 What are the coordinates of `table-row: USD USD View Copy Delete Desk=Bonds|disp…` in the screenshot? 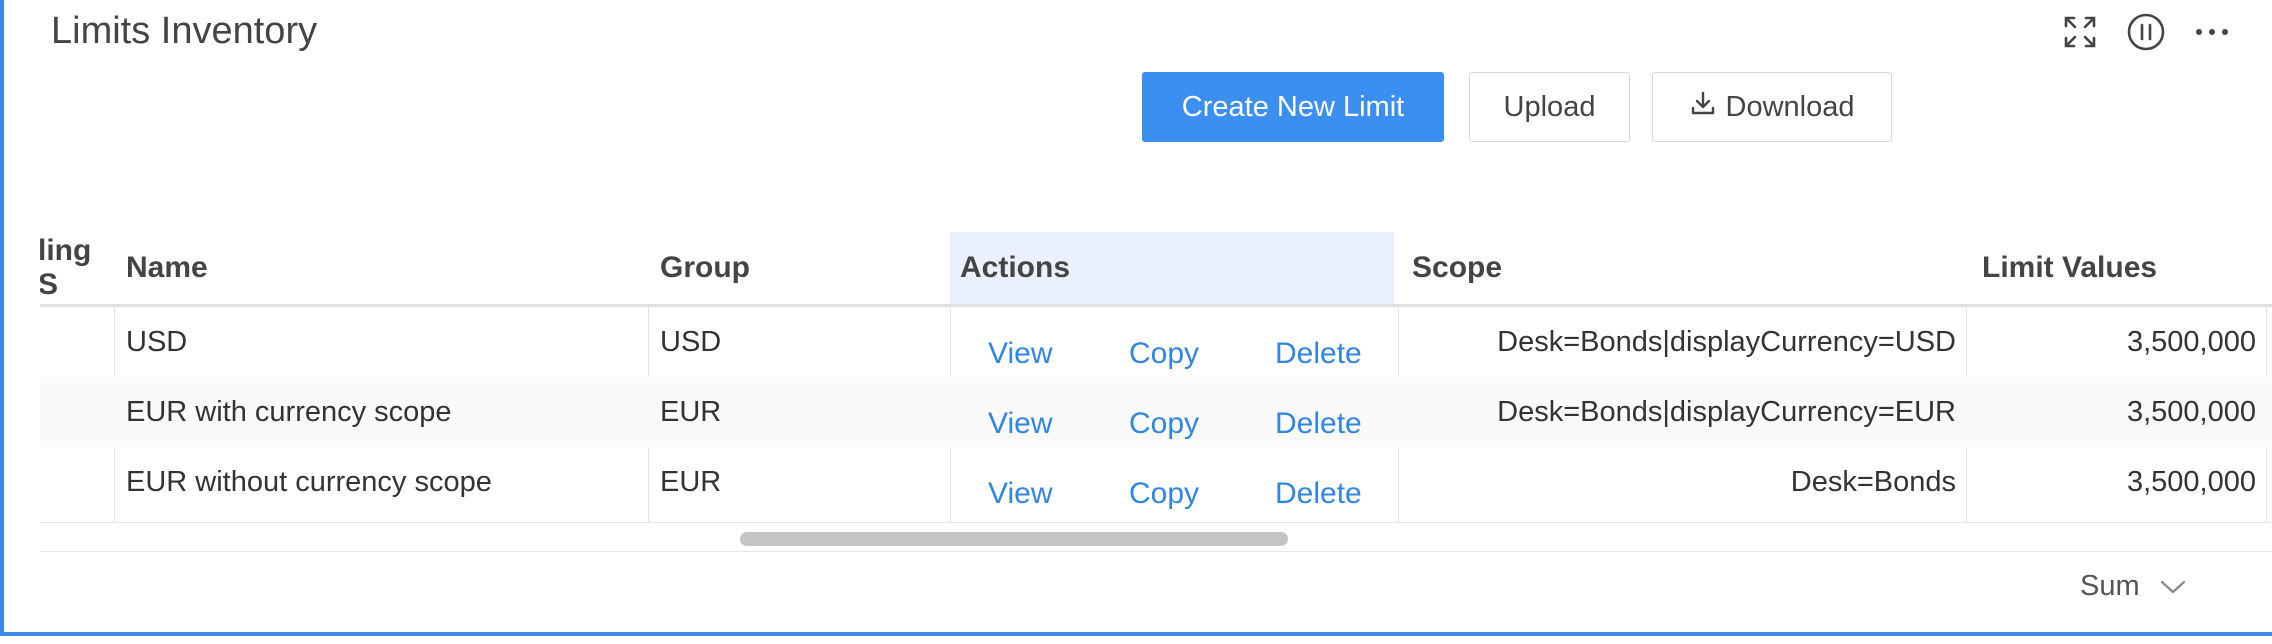 It's located at (1156, 342).